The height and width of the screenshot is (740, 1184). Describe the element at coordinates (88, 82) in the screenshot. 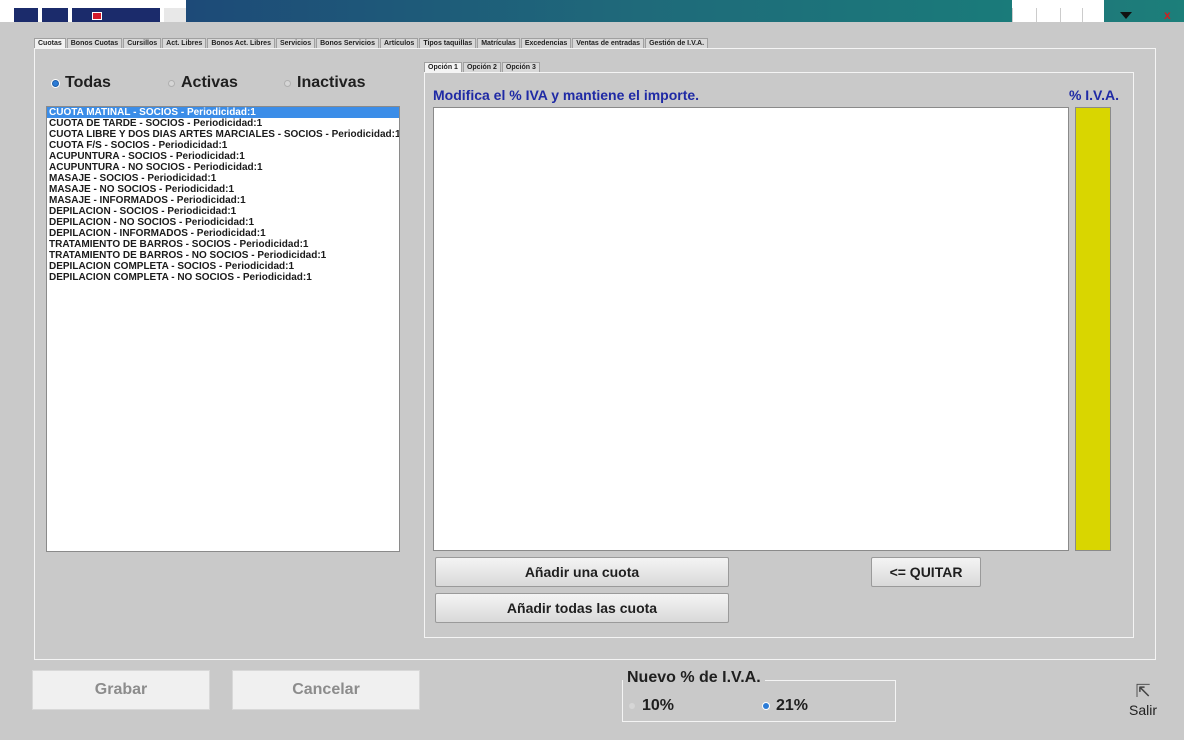

I see `filter-todas-label: Todas` at that location.